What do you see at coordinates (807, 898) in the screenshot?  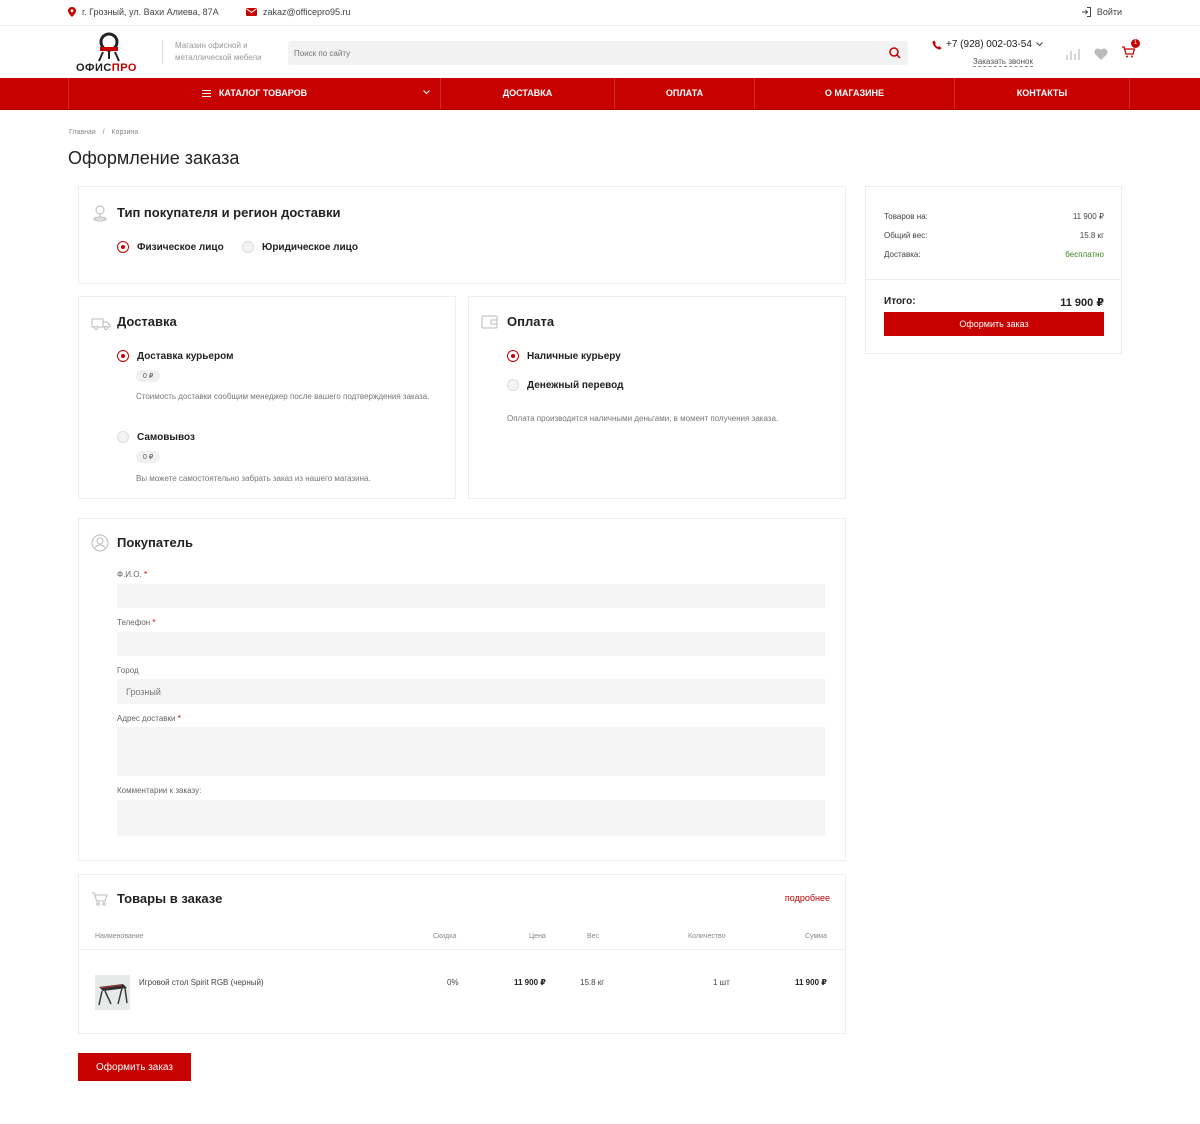 I see `more-link: подробнее` at bounding box center [807, 898].